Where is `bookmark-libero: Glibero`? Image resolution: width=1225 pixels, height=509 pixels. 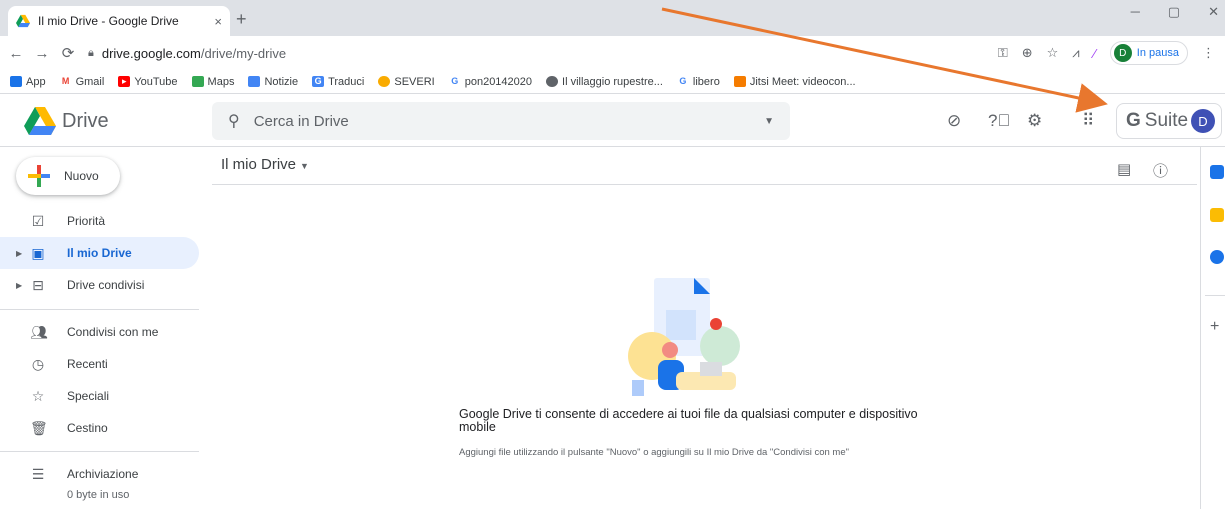
bookmark-libero: Glibero is located at coordinates (698, 82).